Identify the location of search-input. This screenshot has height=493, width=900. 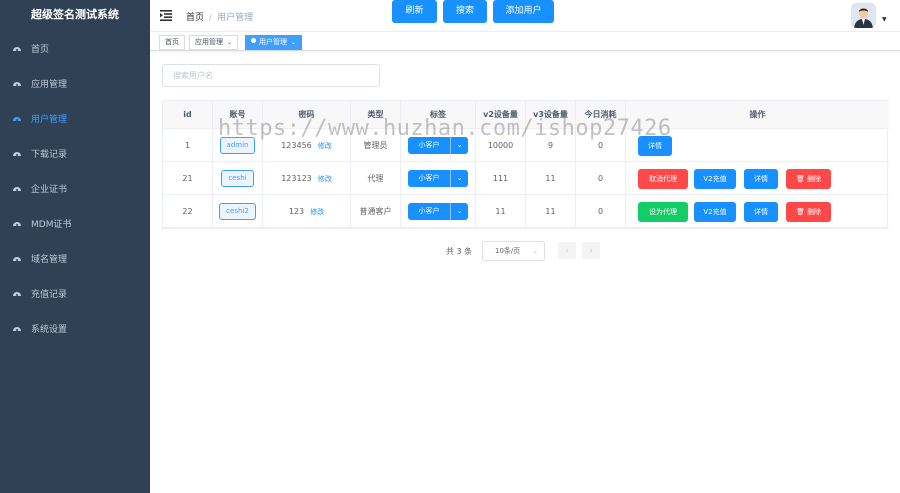
(271, 75).